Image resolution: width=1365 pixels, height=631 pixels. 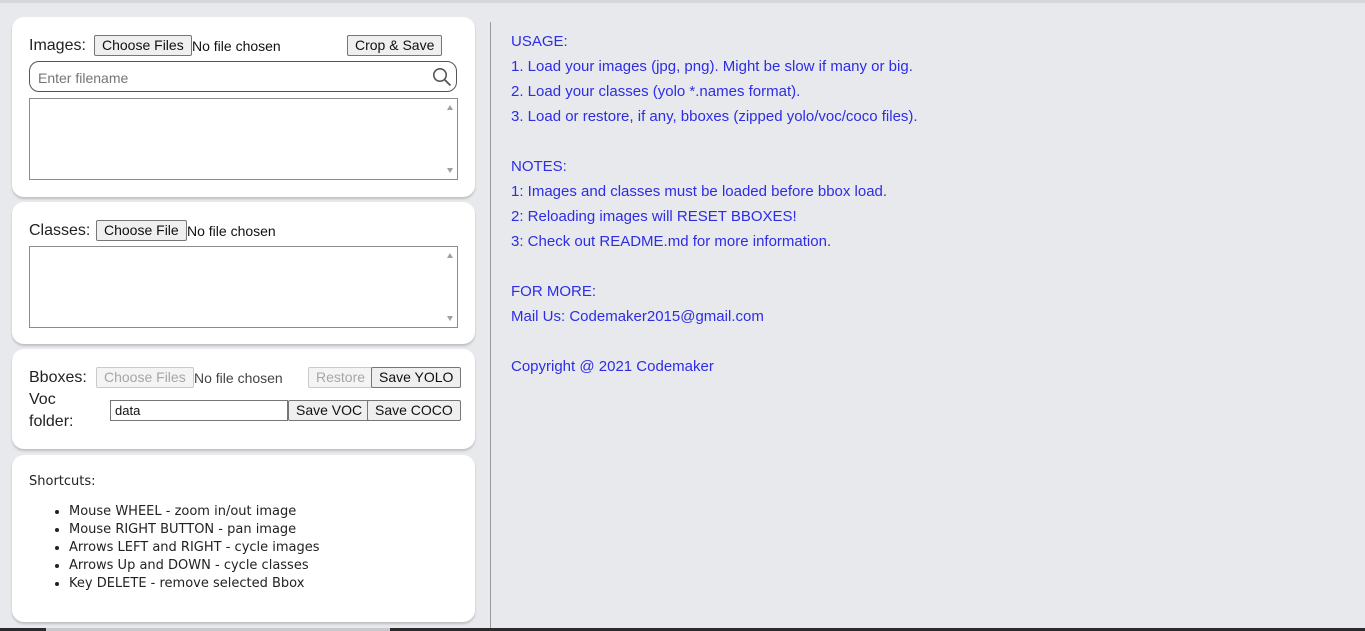 What do you see at coordinates (141, 230) in the screenshot?
I see `classes-choose-file-button: Choose File` at bounding box center [141, 230].